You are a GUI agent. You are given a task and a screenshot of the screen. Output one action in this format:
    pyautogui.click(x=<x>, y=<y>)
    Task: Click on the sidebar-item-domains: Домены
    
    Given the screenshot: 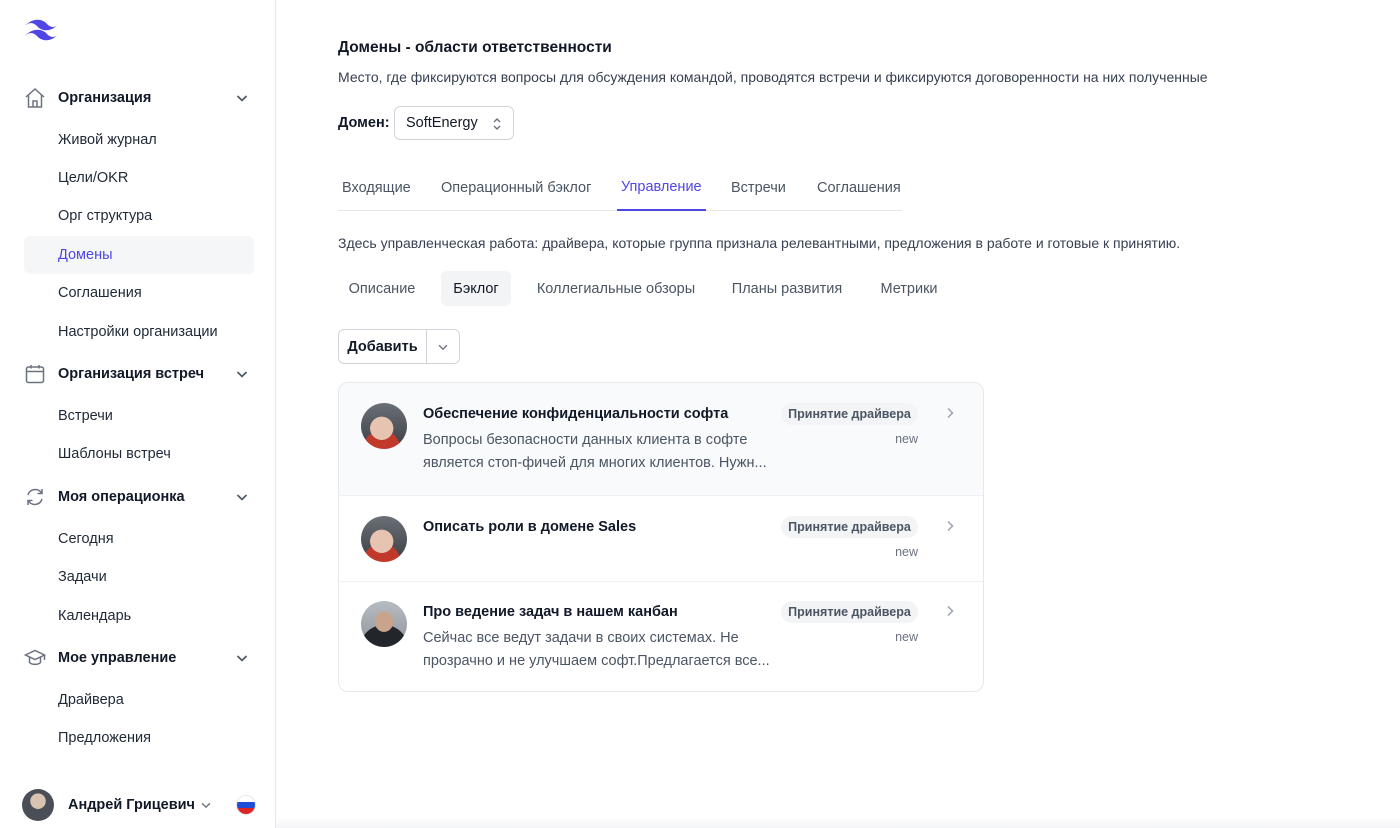 What is the action you would take?
    pyautogui.click(x=139, y=255)
    